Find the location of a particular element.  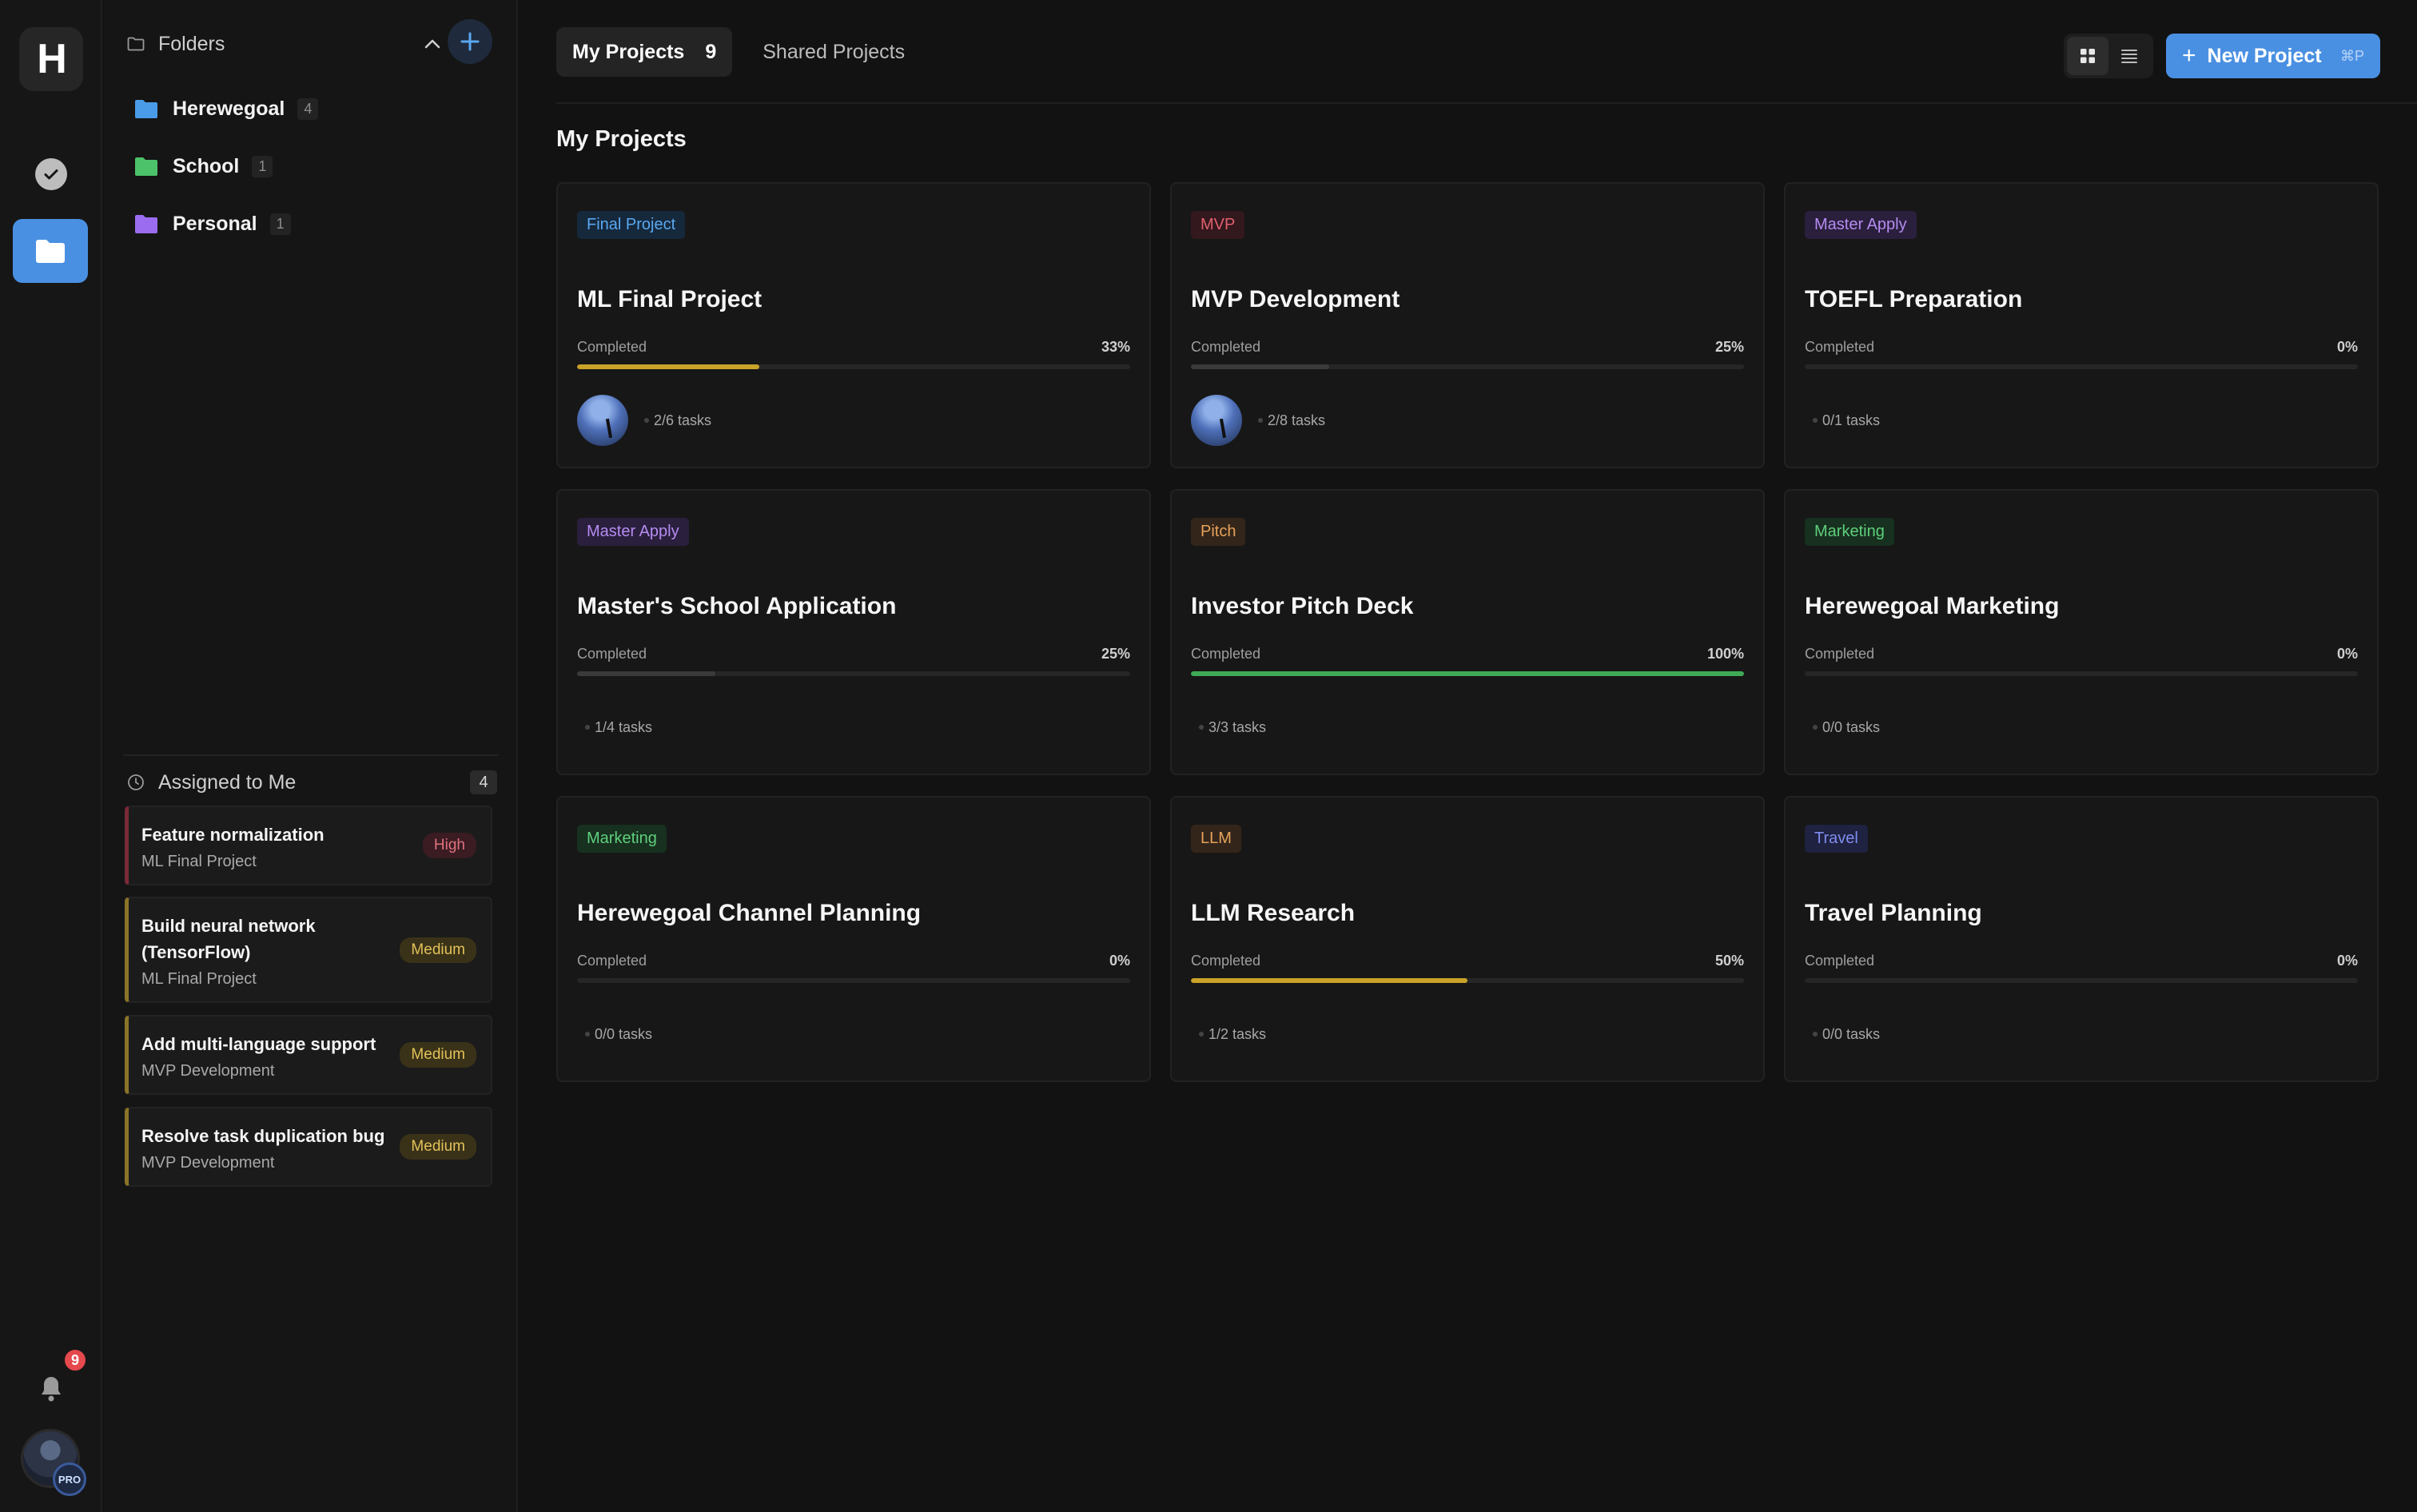

project-title: Herewegoal Channel Planning is located at coordinates (749, 913).